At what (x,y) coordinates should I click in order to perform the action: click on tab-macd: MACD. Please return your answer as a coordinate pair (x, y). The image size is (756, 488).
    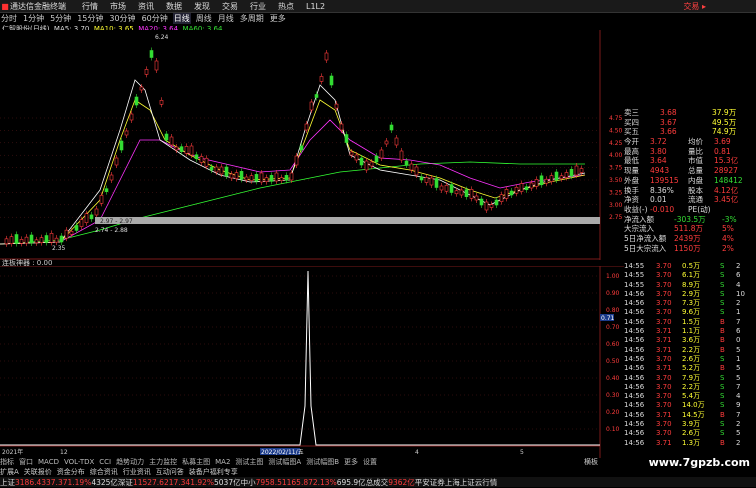
    Looking at the image, I should click on (48, 462).